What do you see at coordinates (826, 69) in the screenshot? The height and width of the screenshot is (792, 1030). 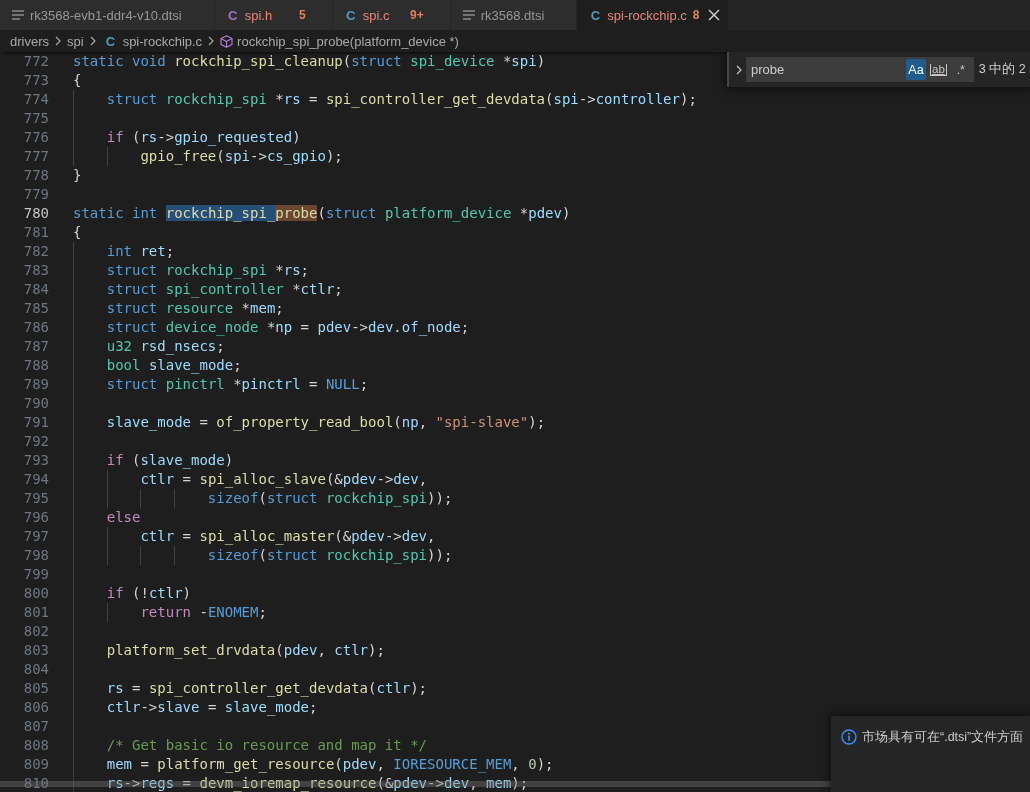 I see `find-input: probe` at bounding box center [826, 69].